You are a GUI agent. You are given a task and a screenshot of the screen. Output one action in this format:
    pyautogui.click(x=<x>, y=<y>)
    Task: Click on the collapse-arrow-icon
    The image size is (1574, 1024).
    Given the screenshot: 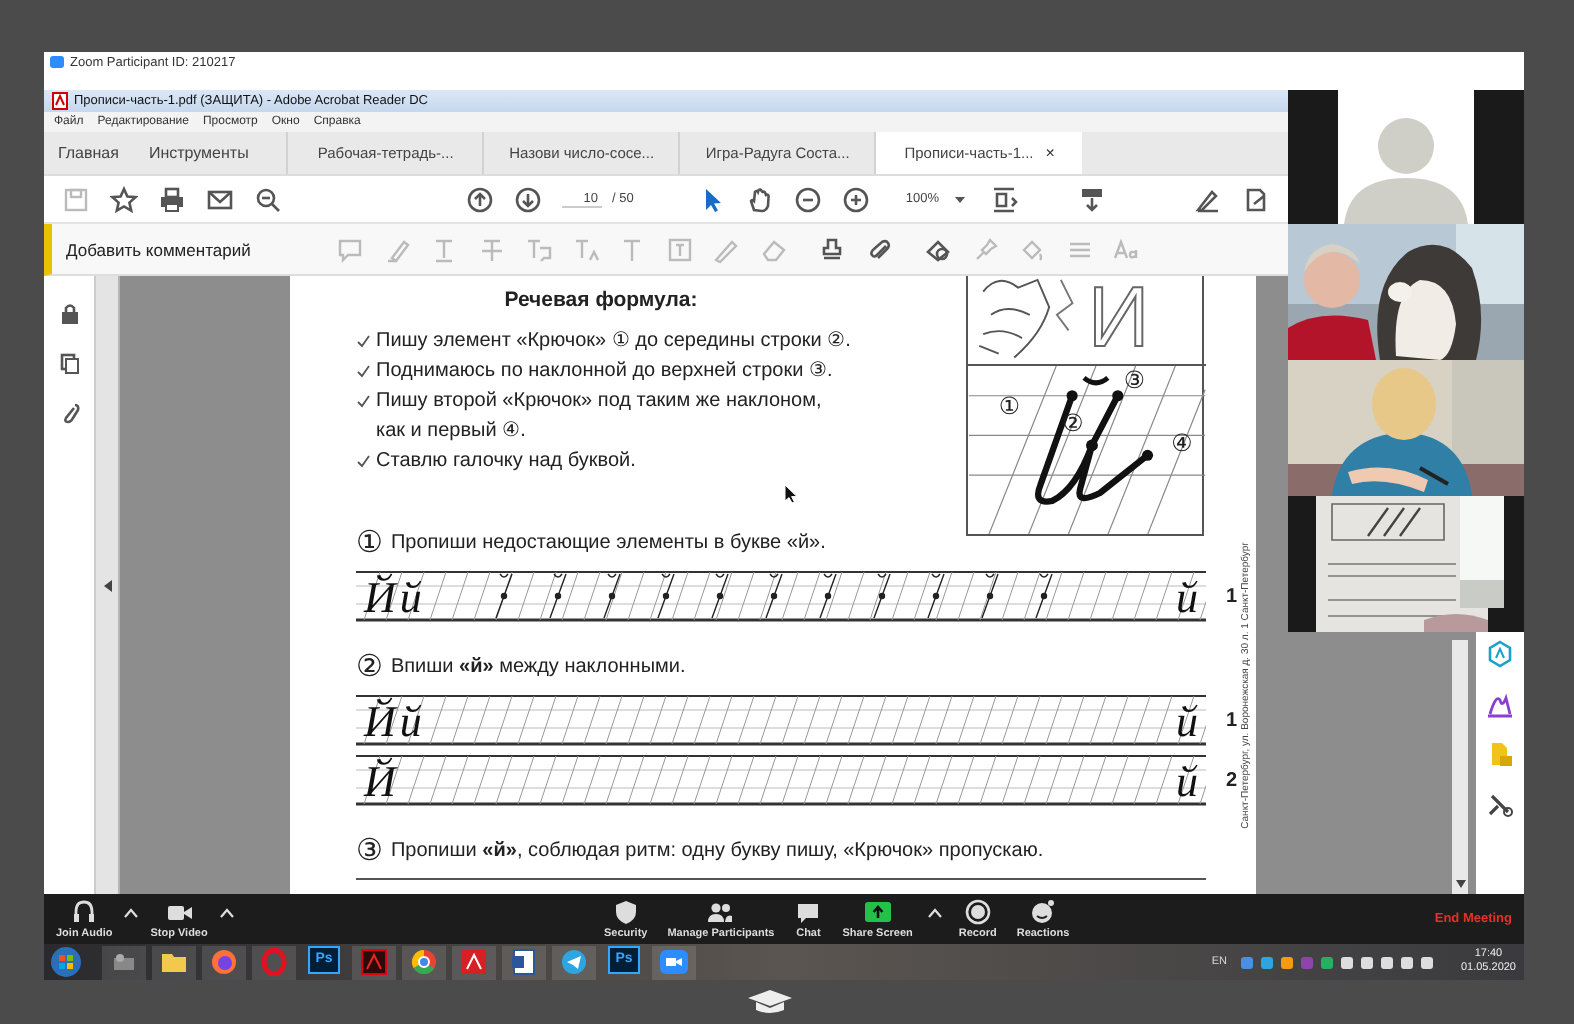 What is the action you would take?
    pyautogui.click(x=107, y=585)
    